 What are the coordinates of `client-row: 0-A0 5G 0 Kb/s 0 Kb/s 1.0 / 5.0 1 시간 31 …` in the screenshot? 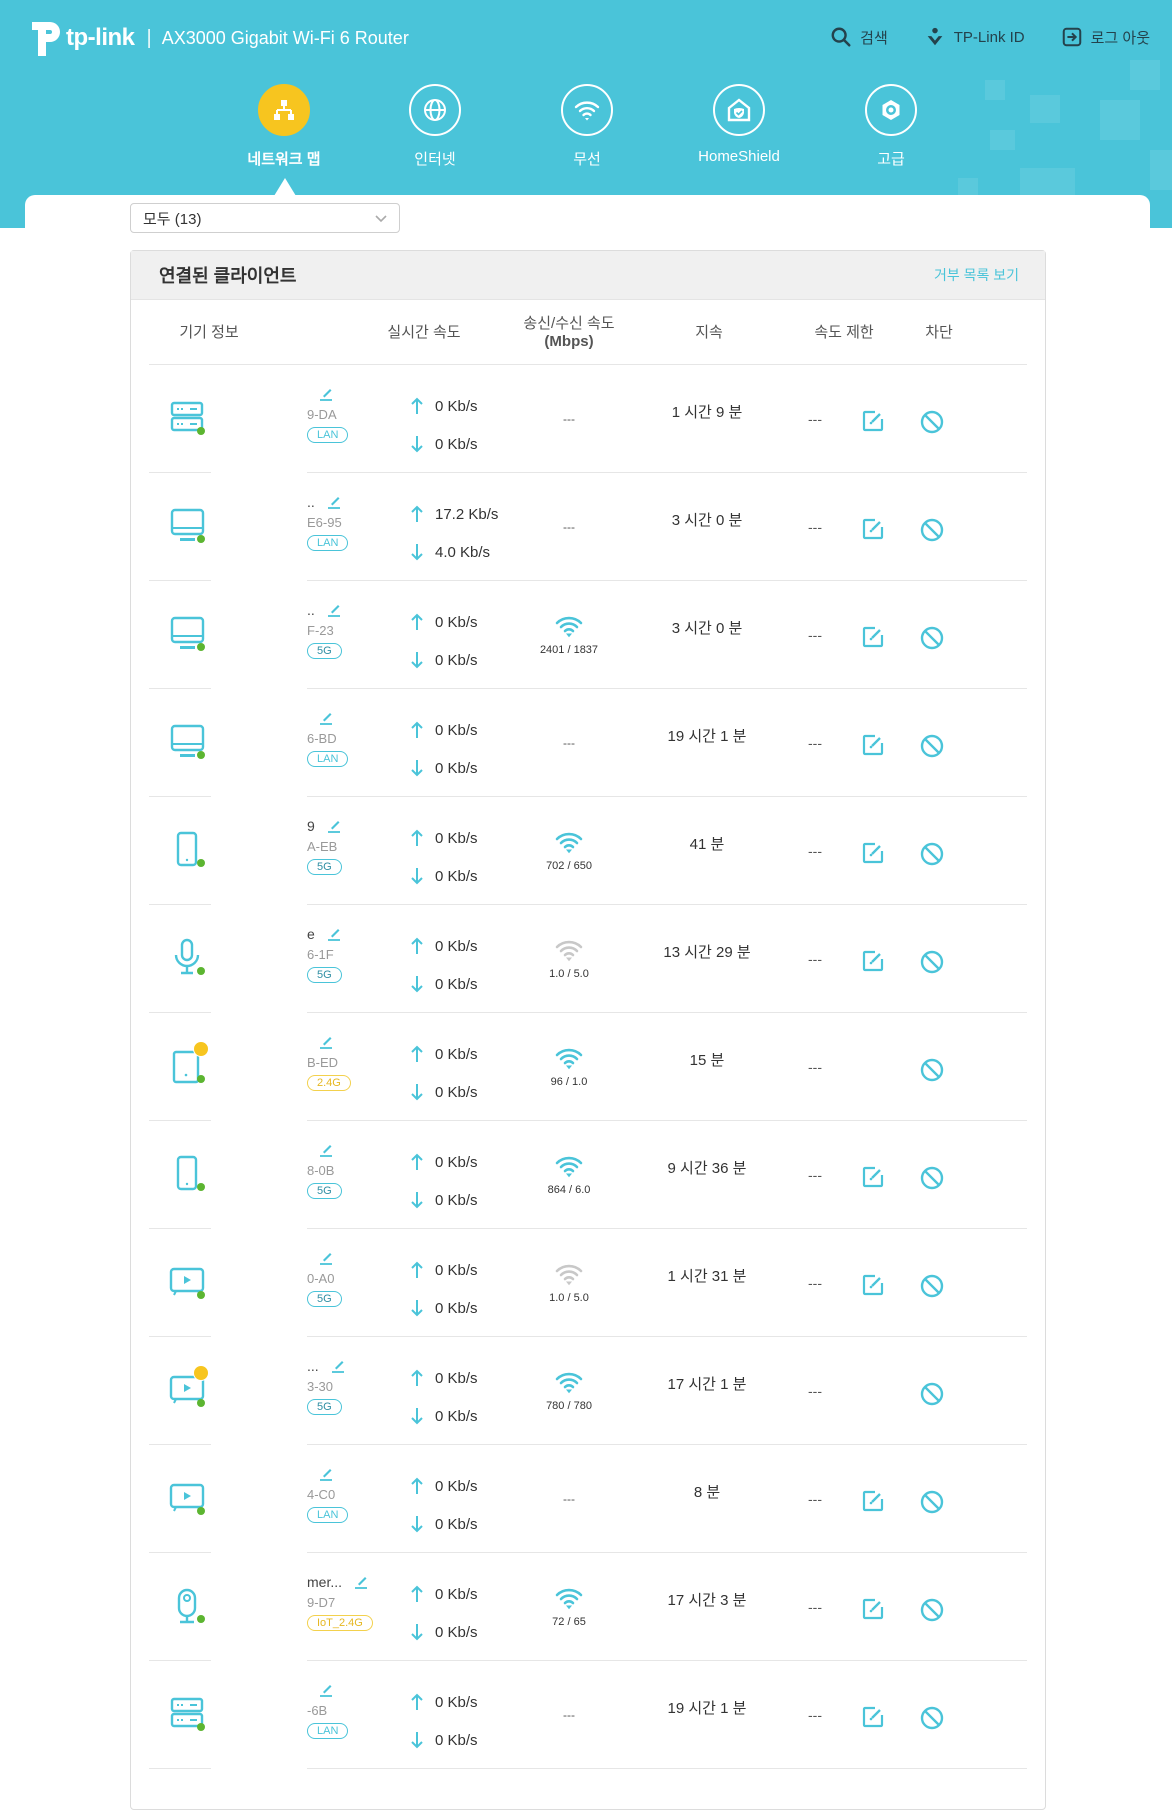 It's located at (588, 1283).